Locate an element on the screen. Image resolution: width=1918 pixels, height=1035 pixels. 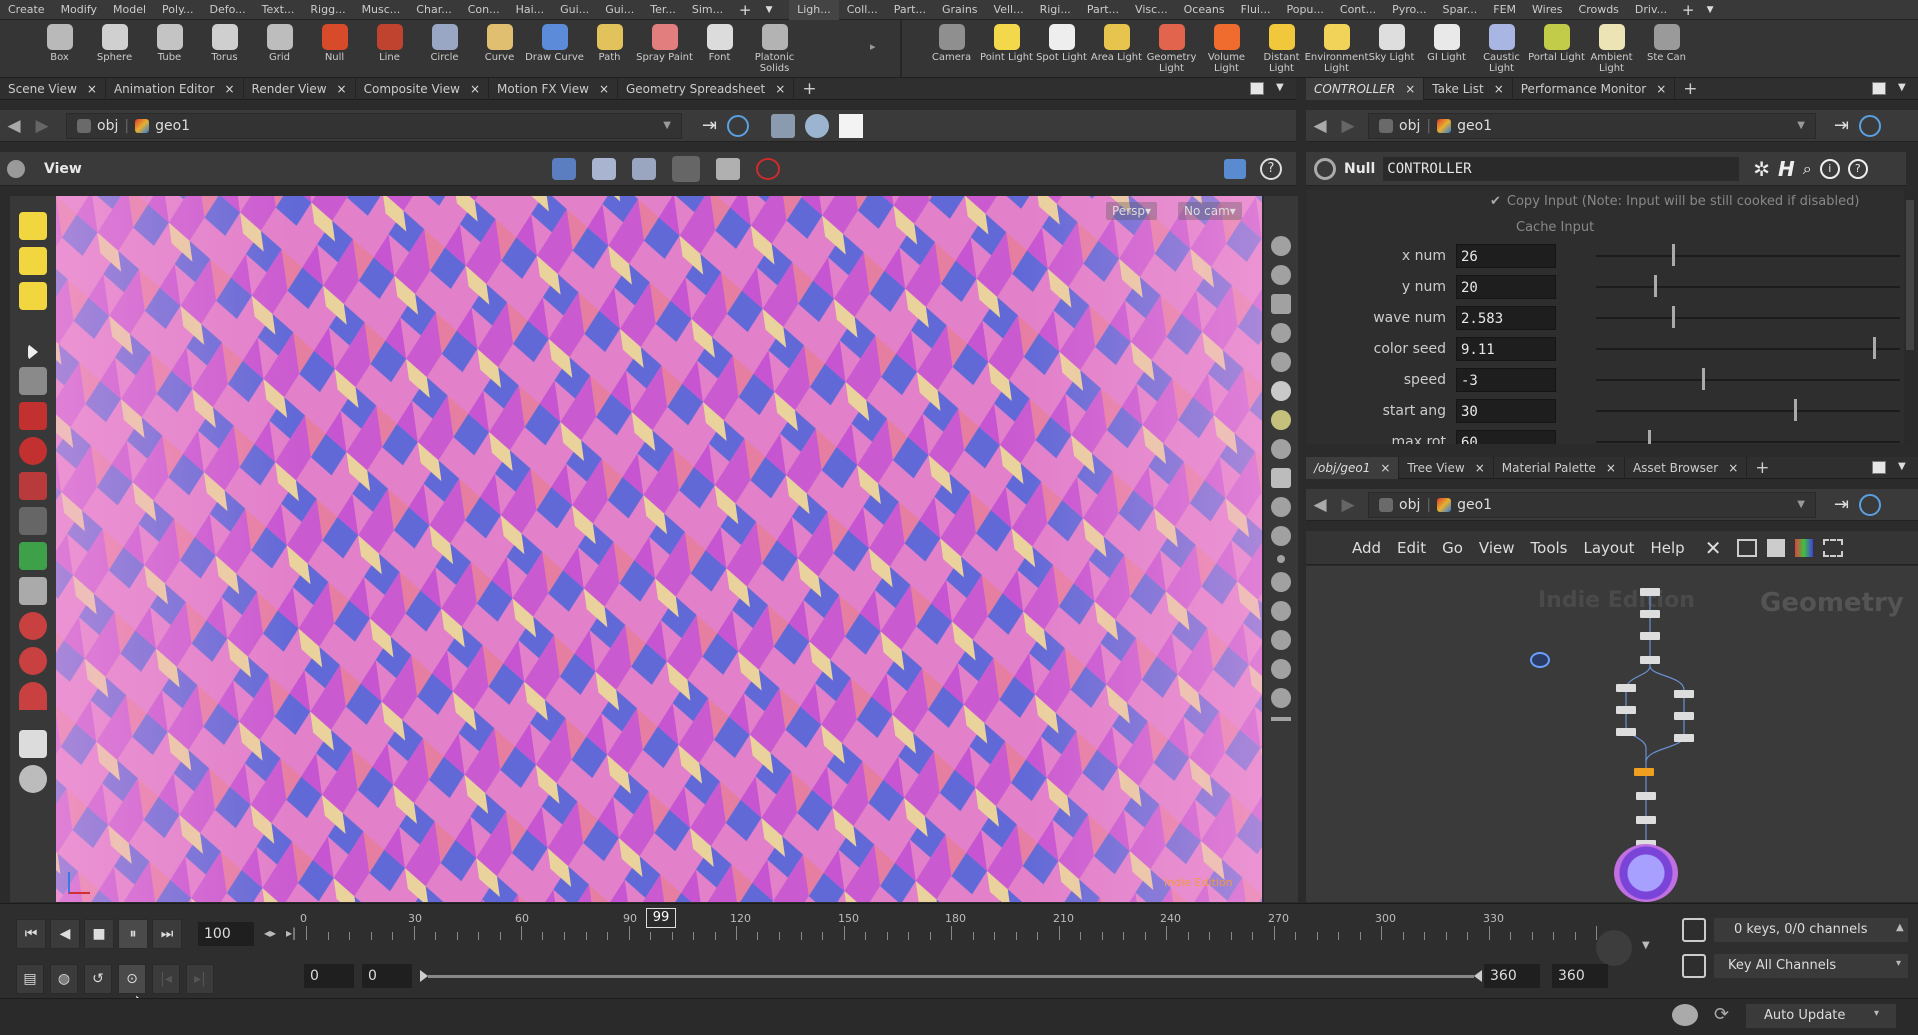
shelf-tool-gi-light: GI Light is located at coordinates (1446, 49).